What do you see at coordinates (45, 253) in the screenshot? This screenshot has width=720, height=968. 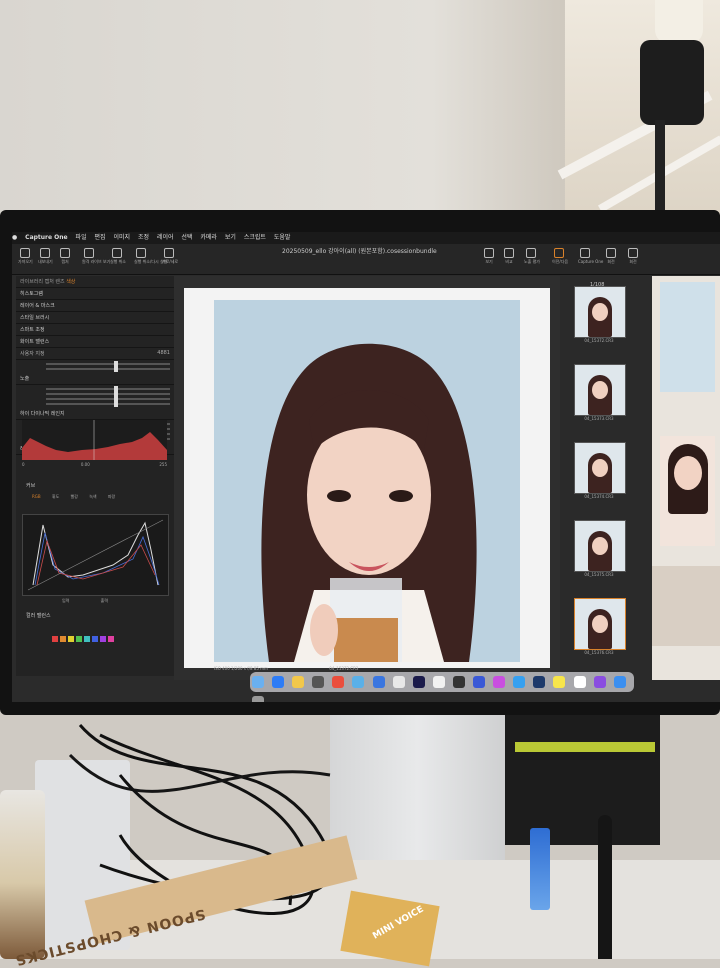 I see `export-icon` at bounding box center [45, 253].